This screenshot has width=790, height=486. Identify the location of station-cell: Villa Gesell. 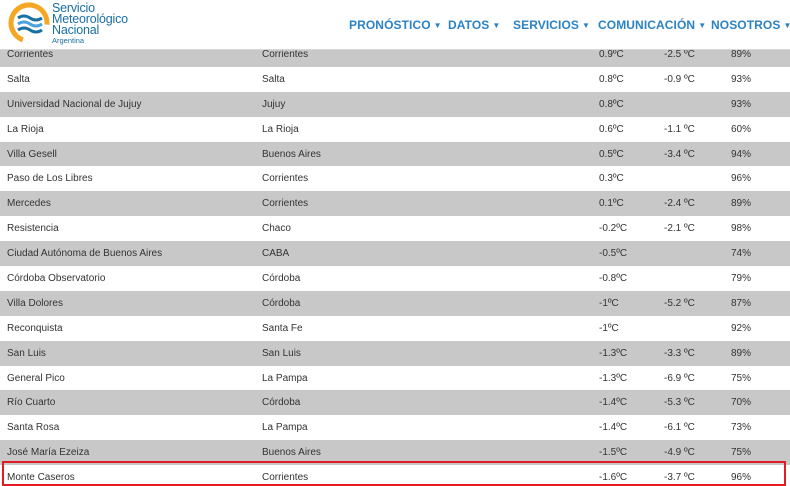
(131, 154).